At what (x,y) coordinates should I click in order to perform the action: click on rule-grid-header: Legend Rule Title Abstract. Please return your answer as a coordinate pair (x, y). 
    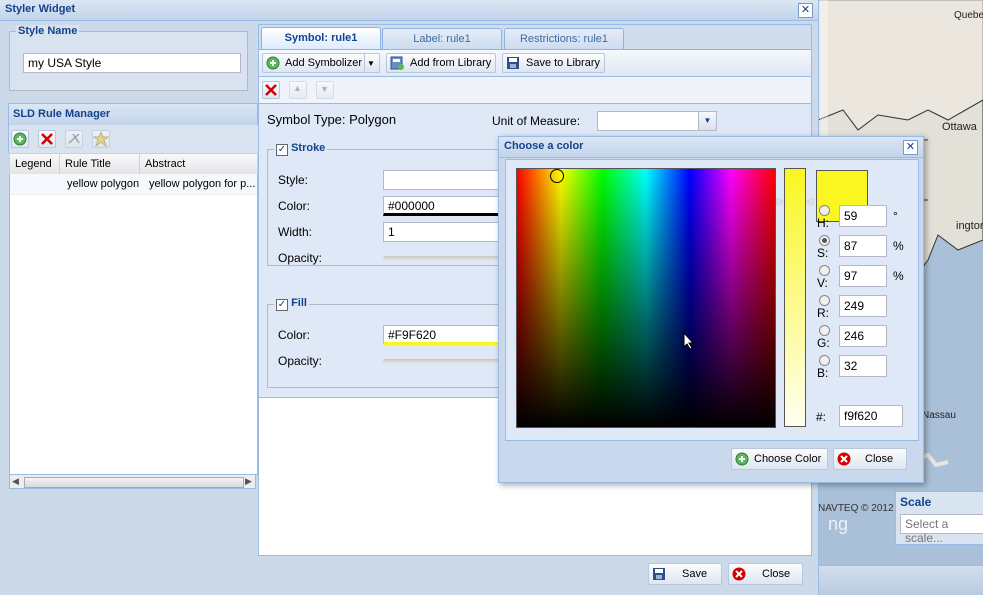
    Looking at the image, I should click on (133, 164).